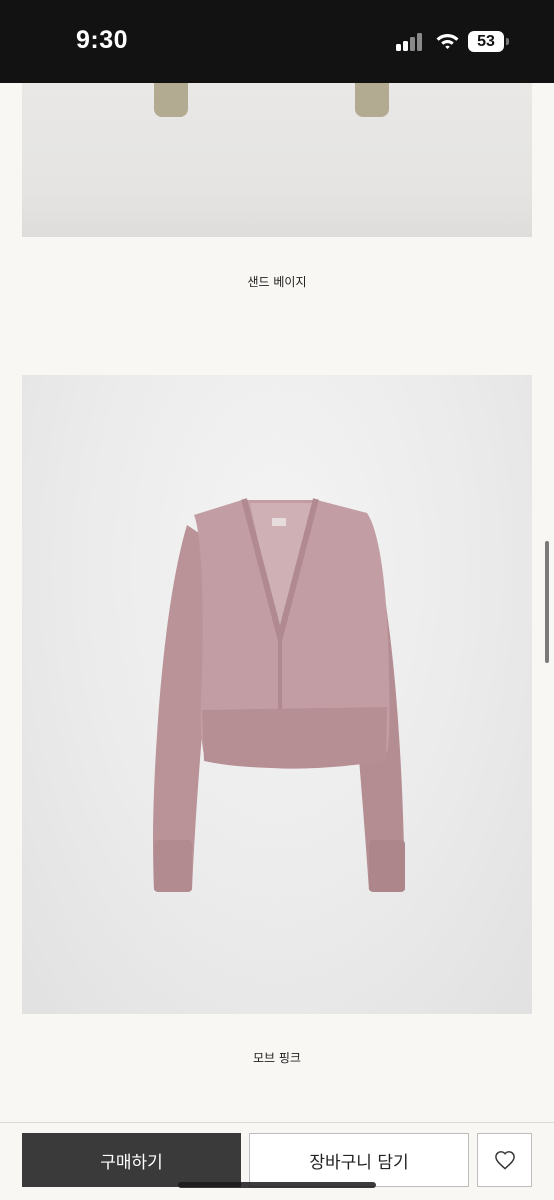  What do you see at coordinates (277, 160) in the screenshot?
I see `product-image-sand-beige` at bounding box center [277, 160].